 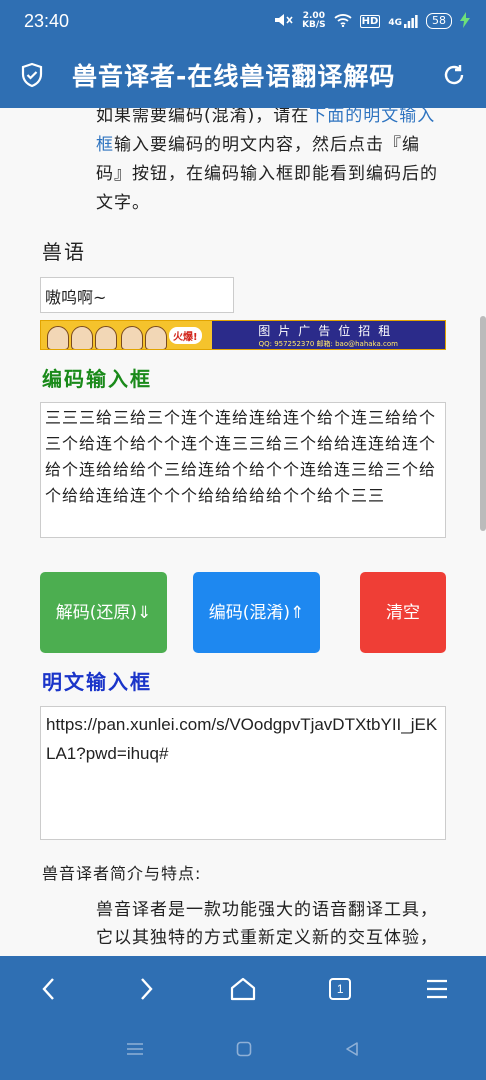 I want to click on home-icon, so click(x=243, y=989).